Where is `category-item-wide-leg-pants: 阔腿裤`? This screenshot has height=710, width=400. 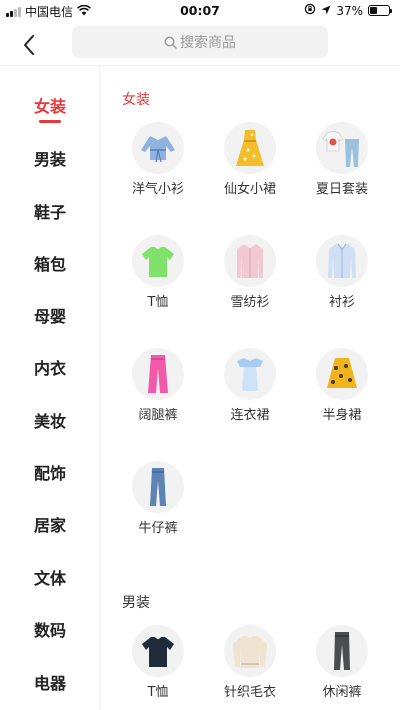
category-item-wide-leg-pants: 阔腿裤 is located at coordinates (158, 385).